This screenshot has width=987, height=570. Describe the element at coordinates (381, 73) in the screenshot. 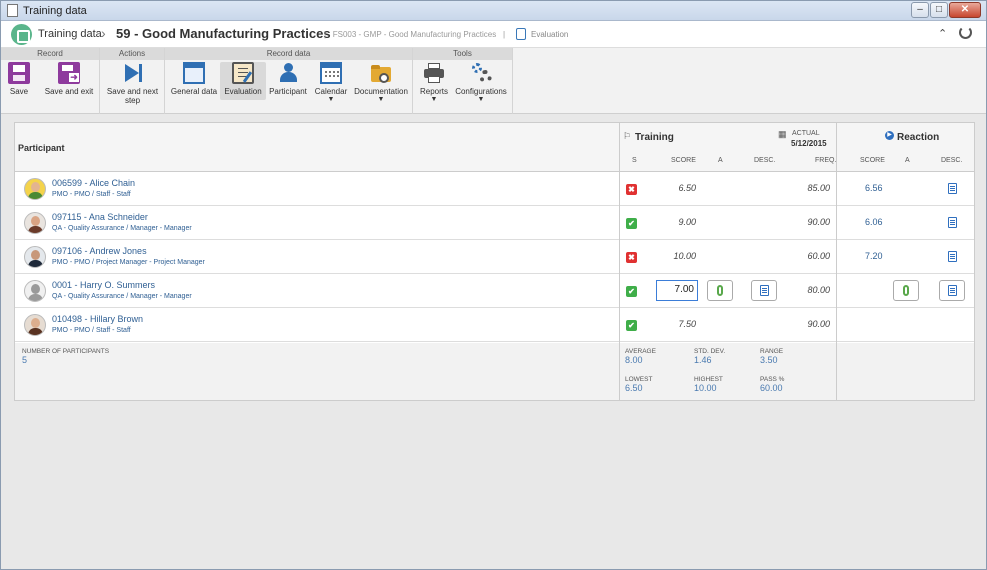

I see `folder-icon` at that location.